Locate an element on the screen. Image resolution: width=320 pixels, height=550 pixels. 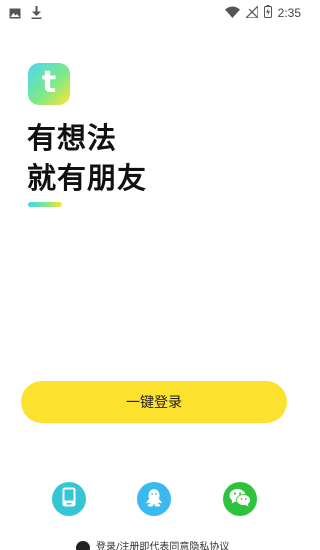
wechat-icon is located at coordinates (240, 499).